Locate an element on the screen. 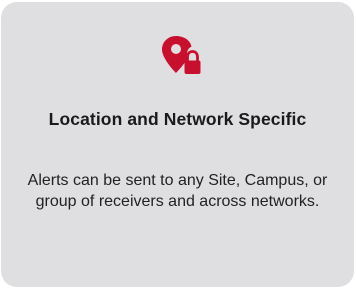  card-title: Location and Network Specific is located at coordinates (177, 119).